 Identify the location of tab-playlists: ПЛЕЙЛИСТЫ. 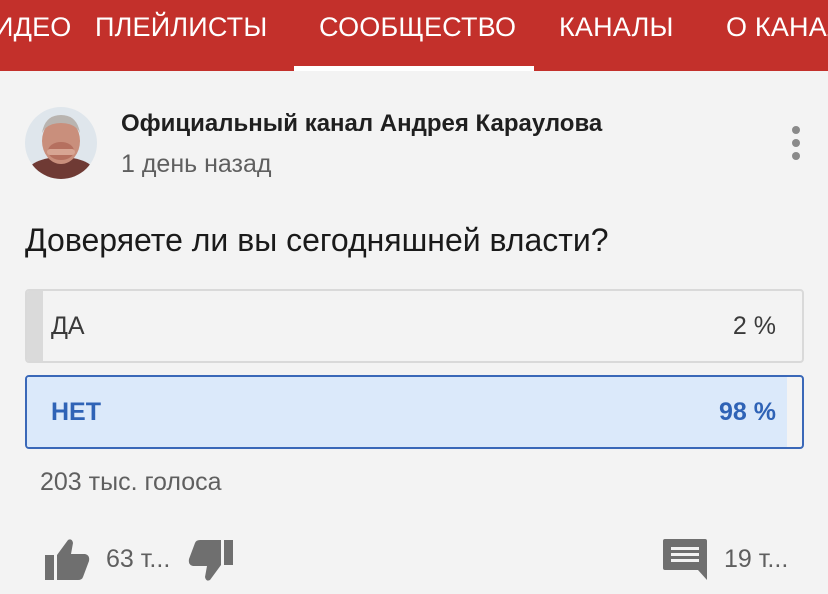
(181, 27).